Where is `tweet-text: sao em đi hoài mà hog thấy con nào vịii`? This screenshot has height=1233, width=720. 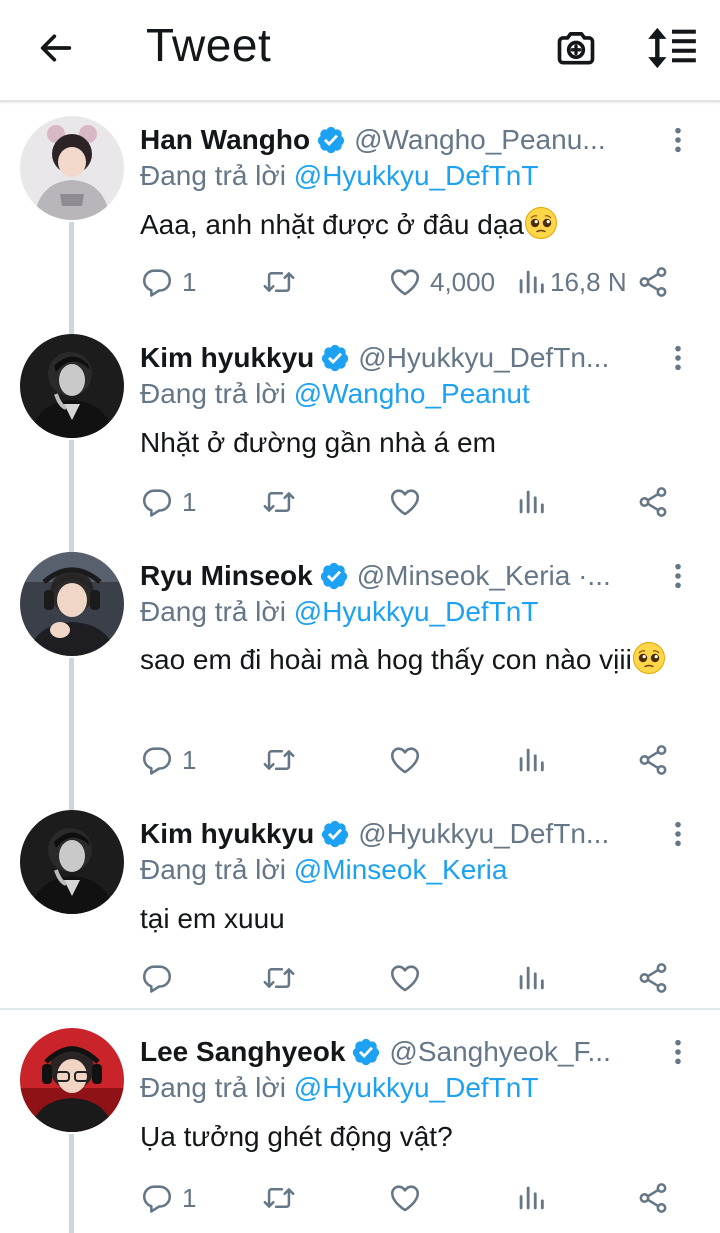 tweet-text: sao em đi hoài mà hog thấy con nào vịii is located at coordinates (410, 660).